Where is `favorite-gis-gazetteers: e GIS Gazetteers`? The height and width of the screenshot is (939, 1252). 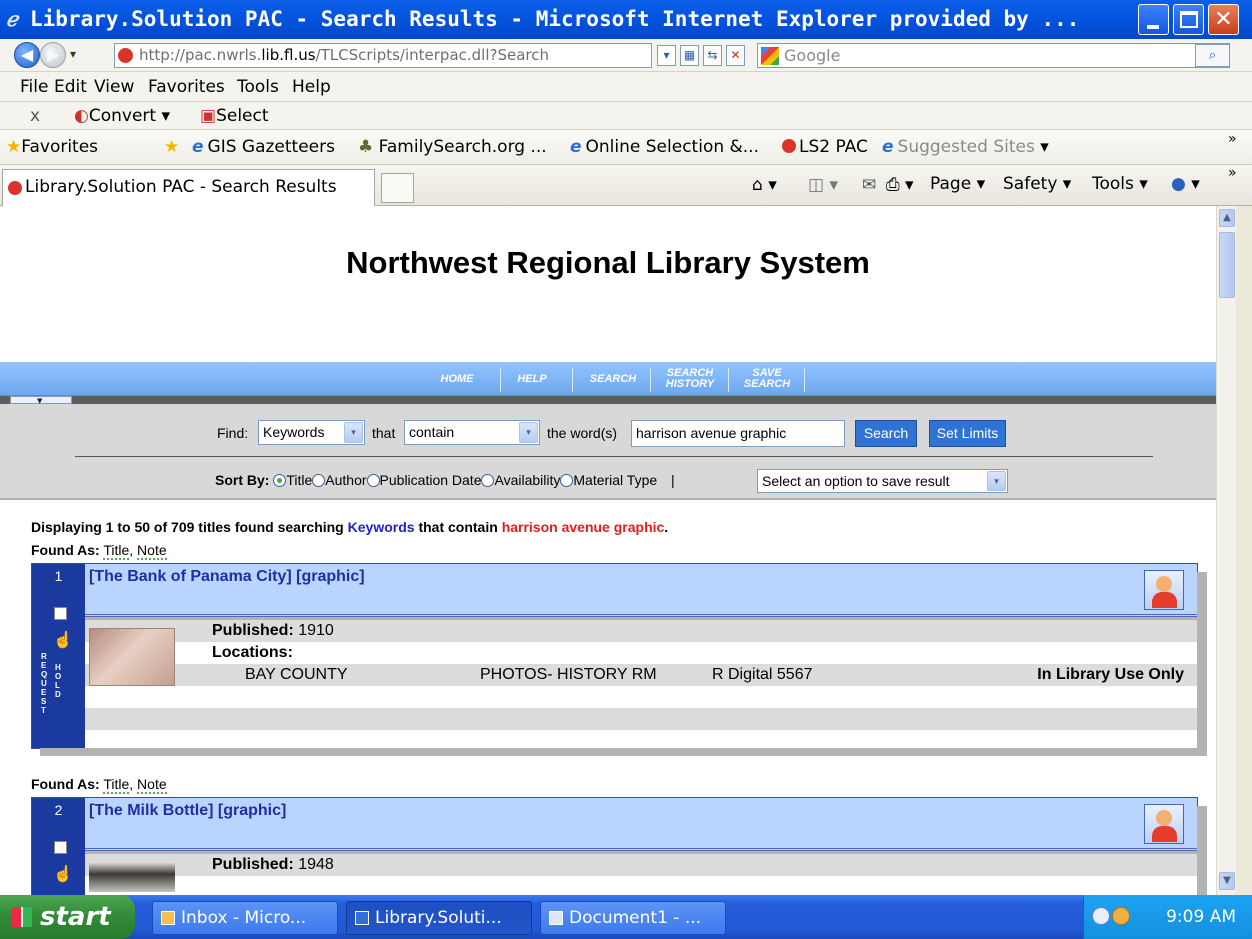 favorite-gis-gazetteers: e GIS Gazetteers is located at coordinates (263, 147).